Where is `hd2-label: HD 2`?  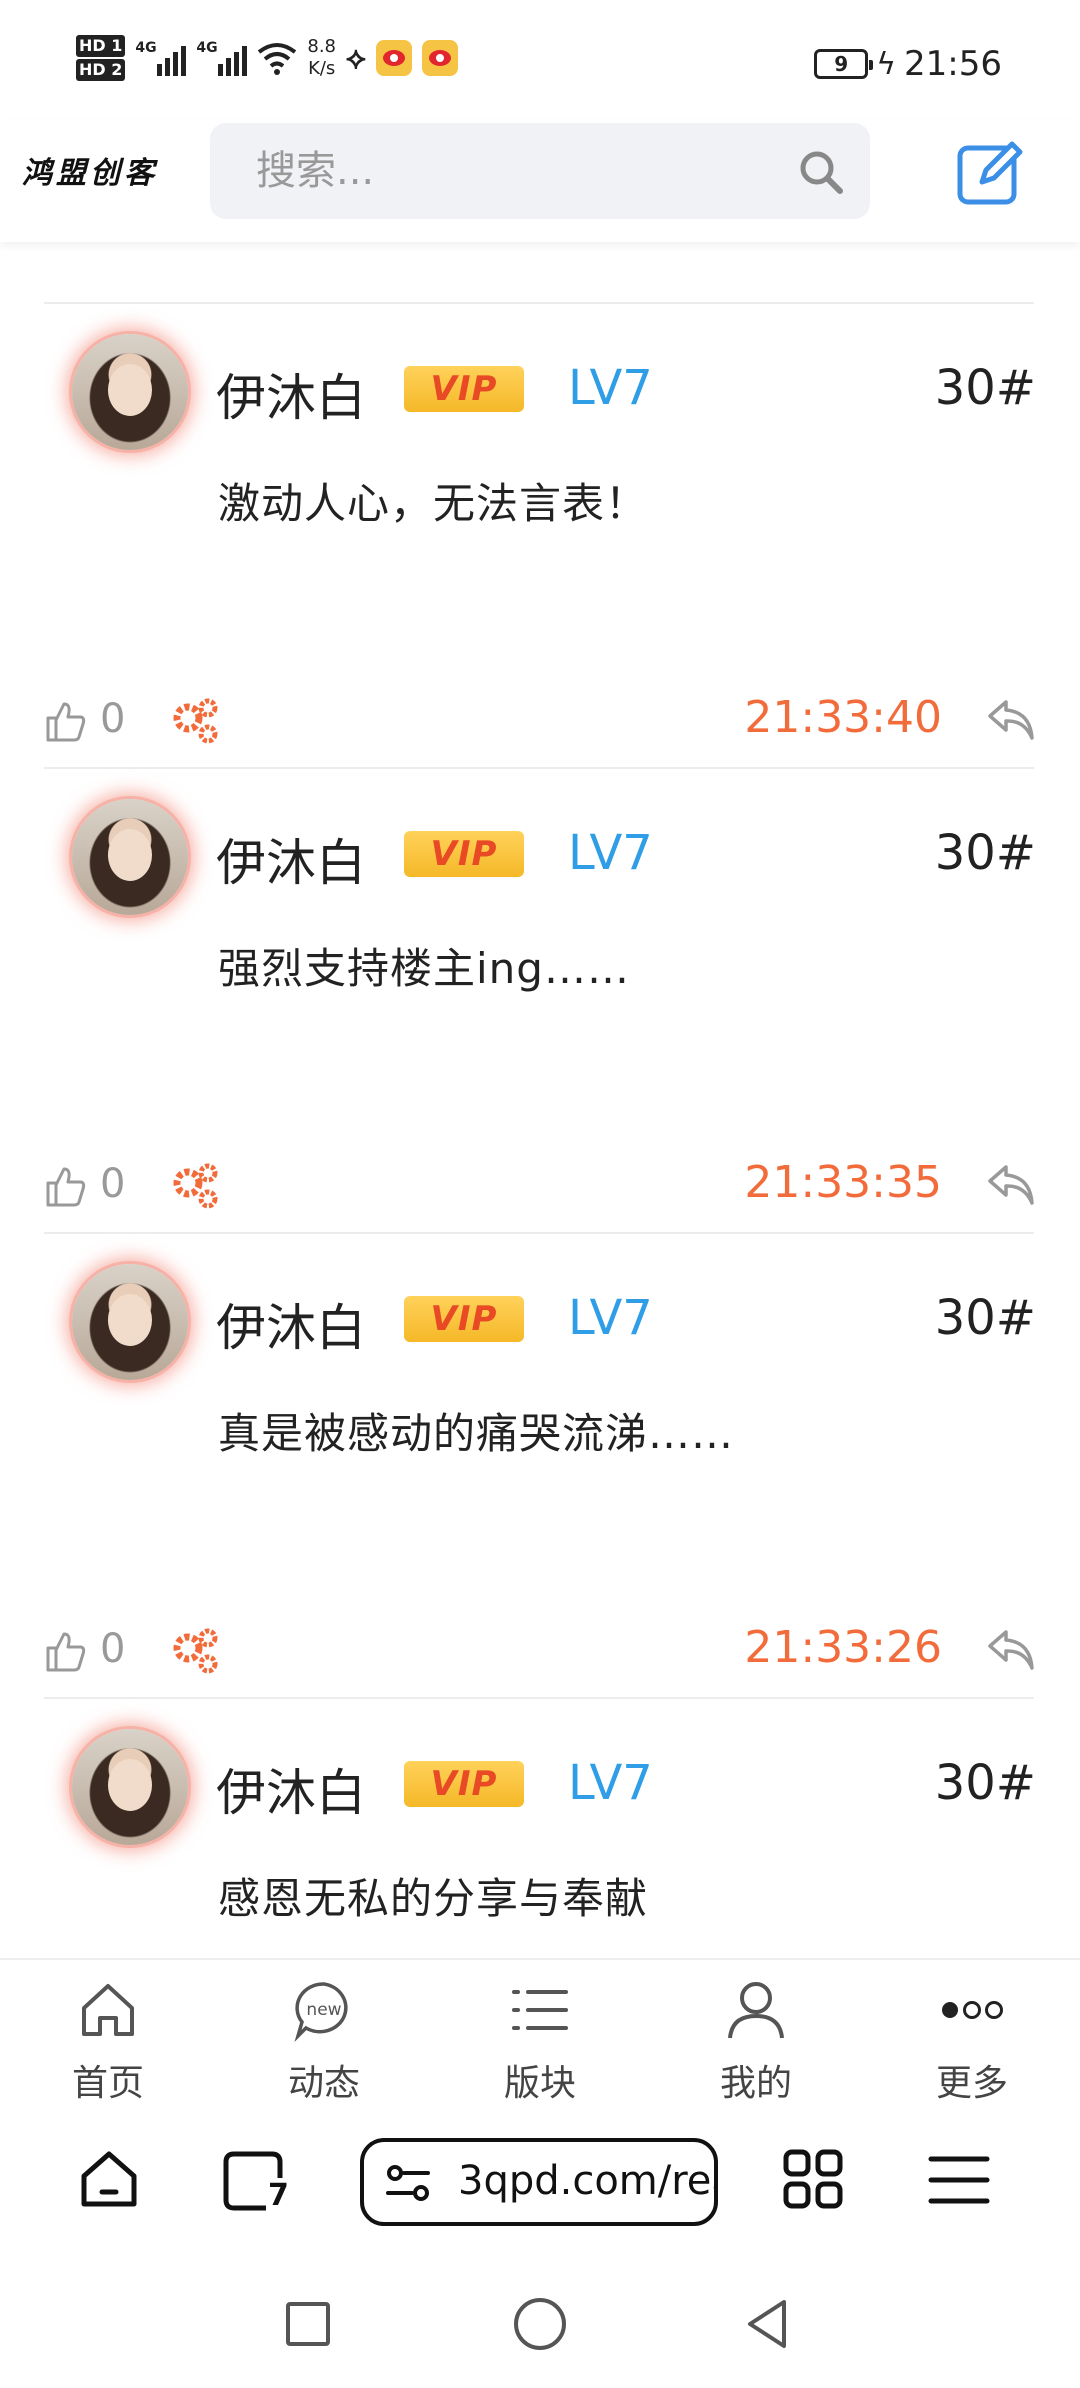
hd2-label: HD 2 is located at coordinates (101, 70).